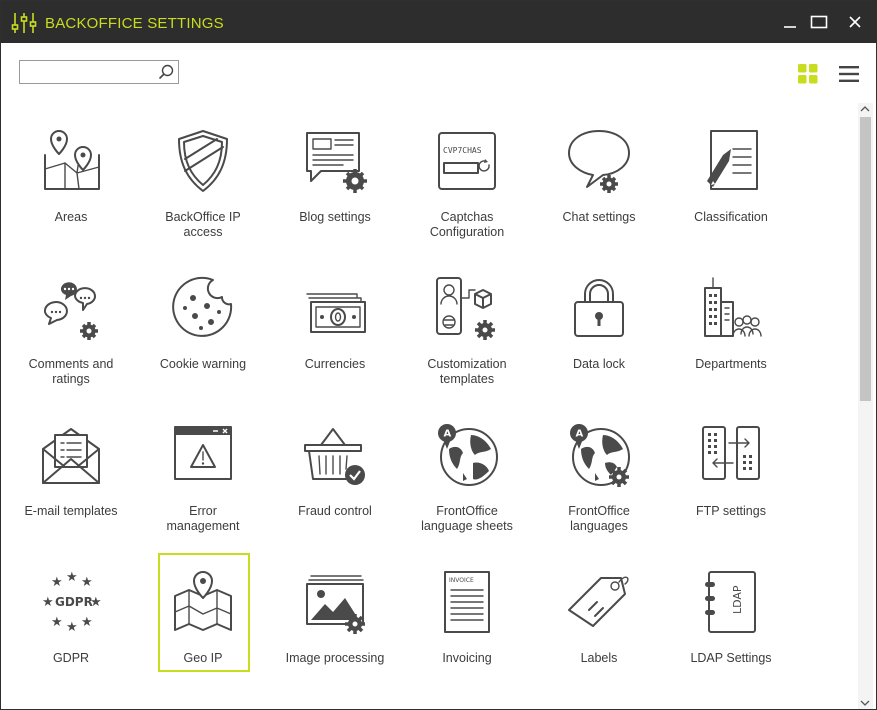  Describe the element at coordinates (71, 658) in the screenshot. I see `tile-label: GDPR` at that location.